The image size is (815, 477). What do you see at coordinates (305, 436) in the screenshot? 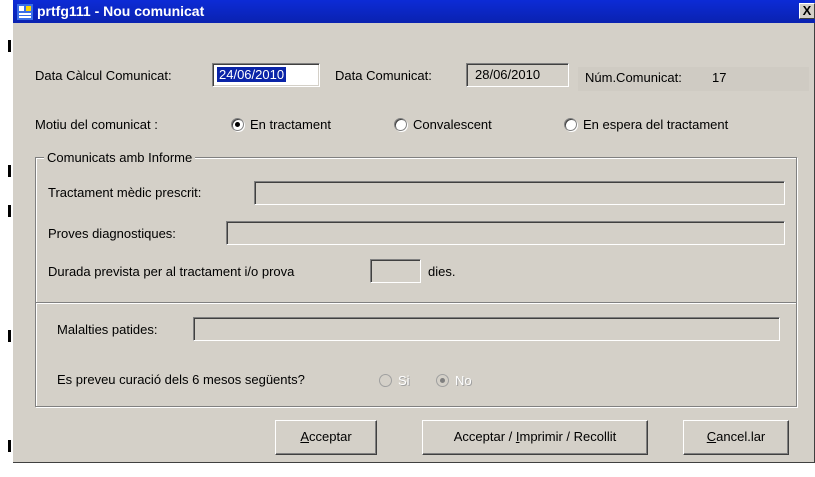
I see `acceptar-mnemonic: A` at bounding box center [305, 436].